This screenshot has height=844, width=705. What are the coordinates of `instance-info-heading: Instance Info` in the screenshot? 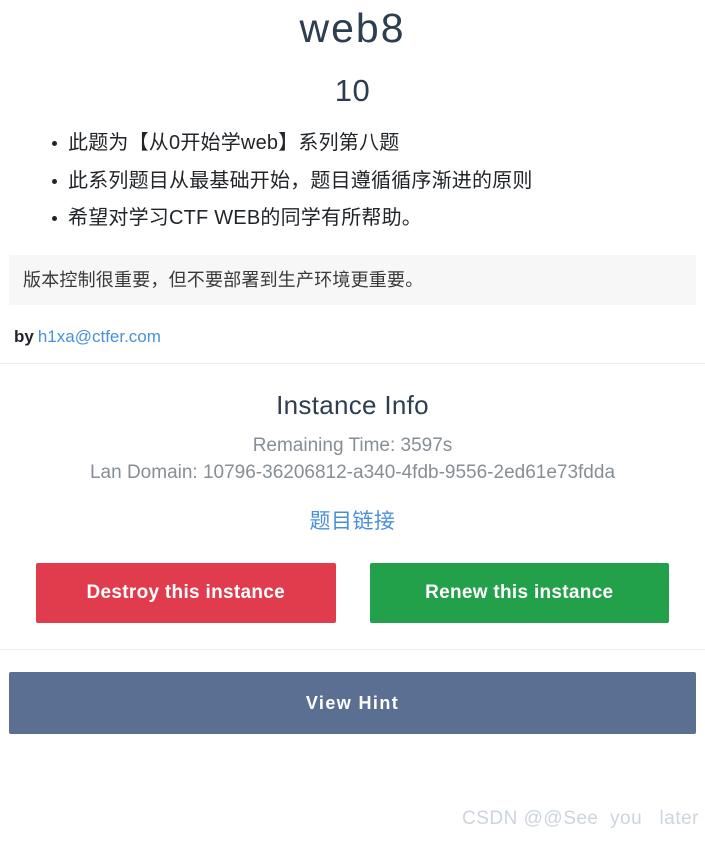 It's located at (352, 404).